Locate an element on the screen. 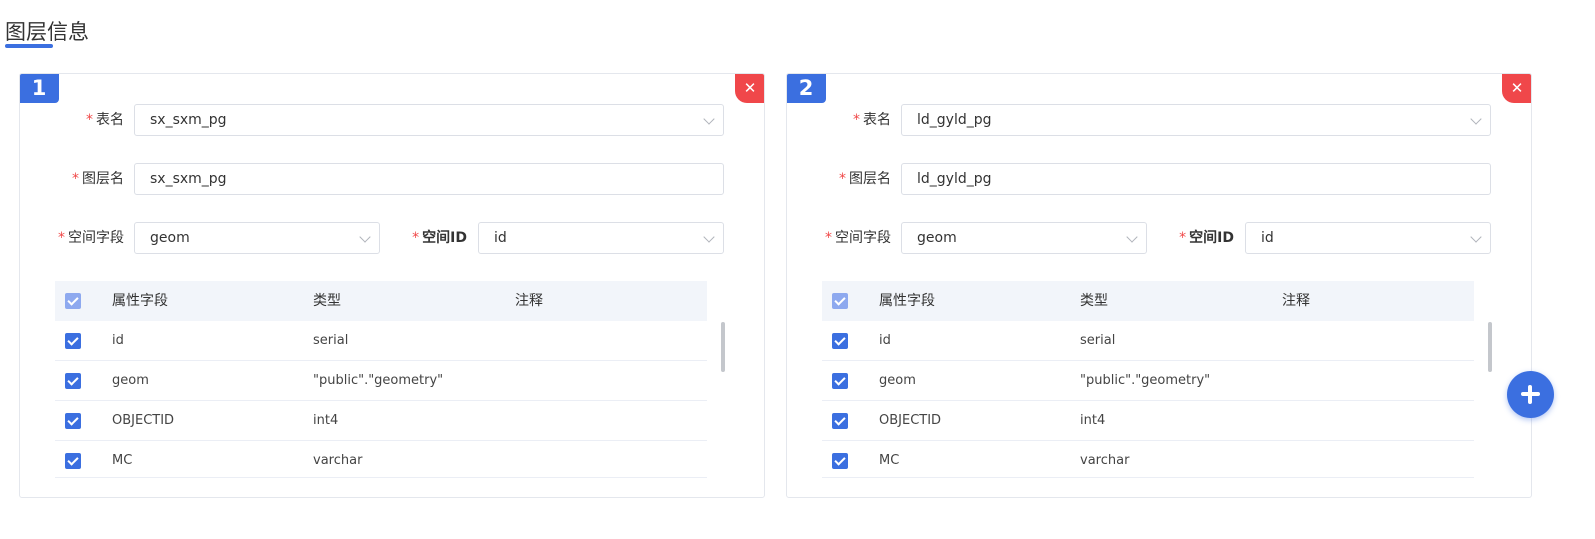 This screenshot has width=1595, height=539. title-underline is located at coordinates (29, 46).